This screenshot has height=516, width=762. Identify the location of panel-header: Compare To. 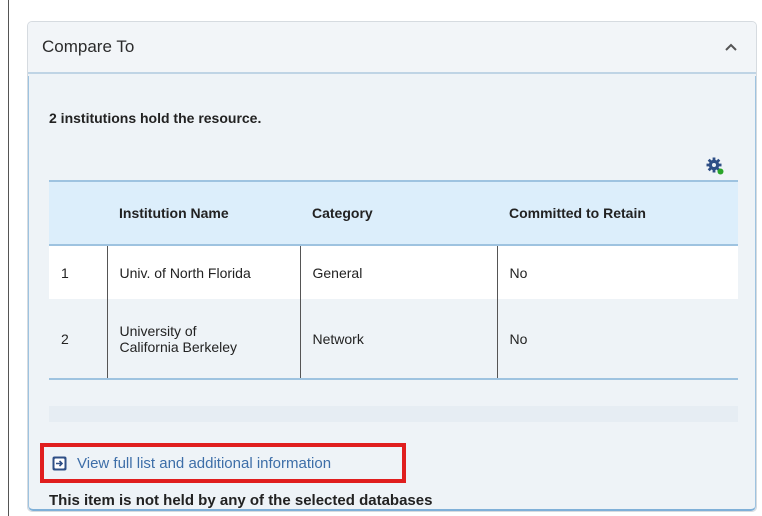
(392, 48).